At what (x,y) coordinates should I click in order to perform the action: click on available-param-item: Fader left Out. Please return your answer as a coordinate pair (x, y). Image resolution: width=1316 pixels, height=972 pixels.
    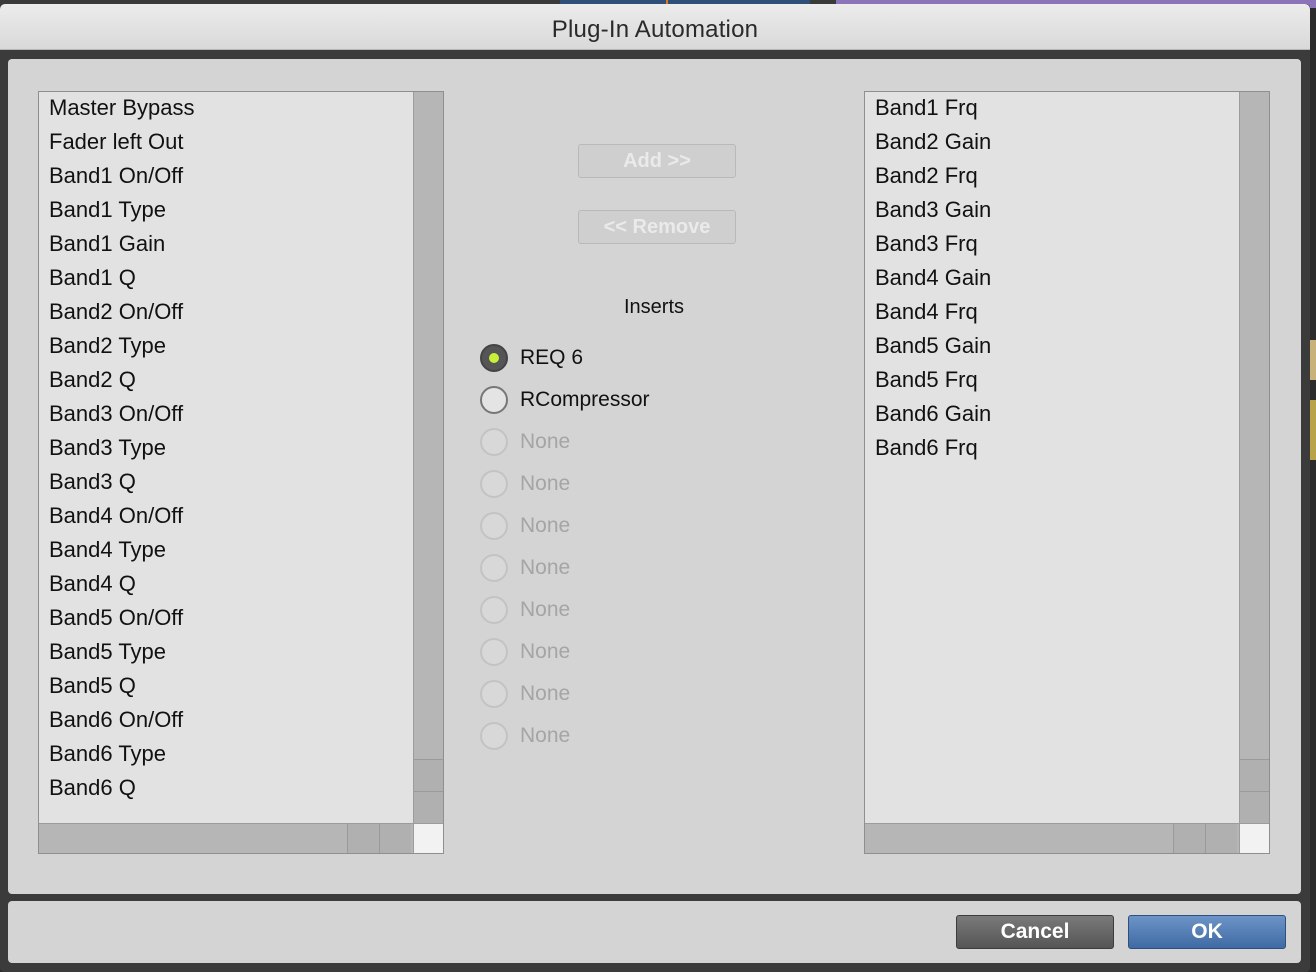
    Looking at the image, I should click on (226, 145).